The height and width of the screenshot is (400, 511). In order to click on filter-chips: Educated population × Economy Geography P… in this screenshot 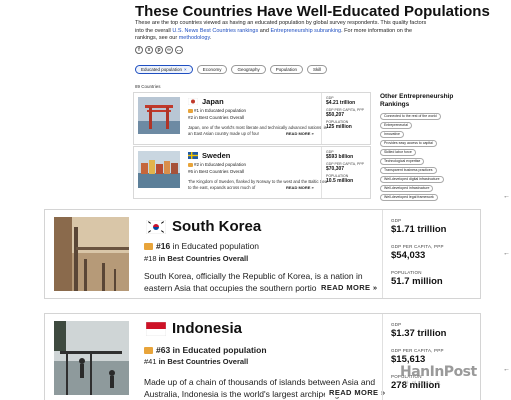, I will do `click(231, 69)`.